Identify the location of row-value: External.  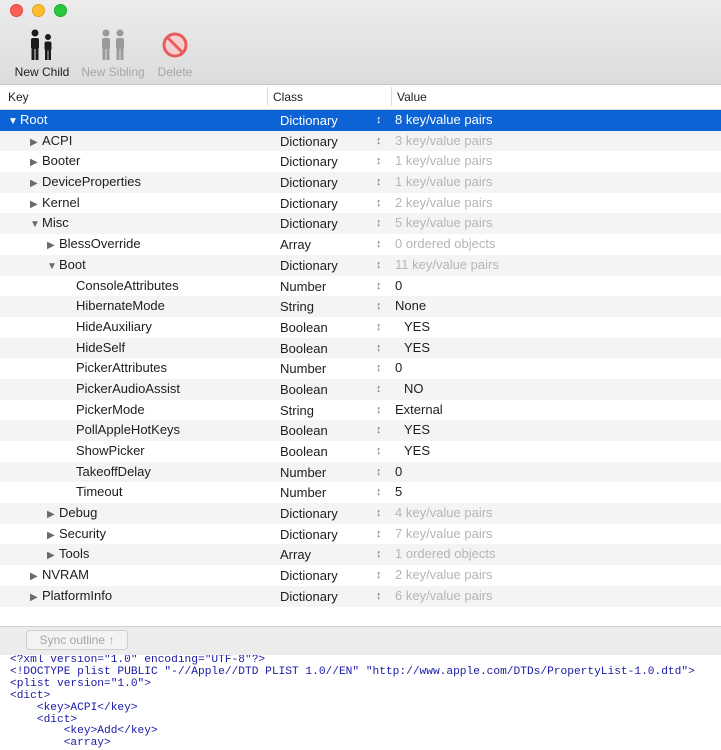
(419, 410).